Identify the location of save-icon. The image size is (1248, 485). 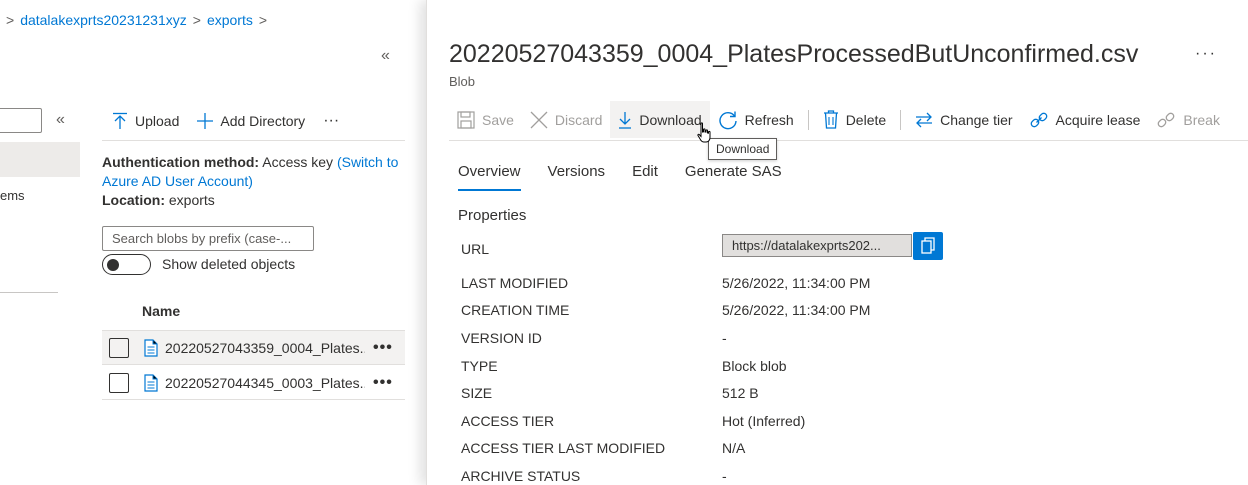
(466, 119).